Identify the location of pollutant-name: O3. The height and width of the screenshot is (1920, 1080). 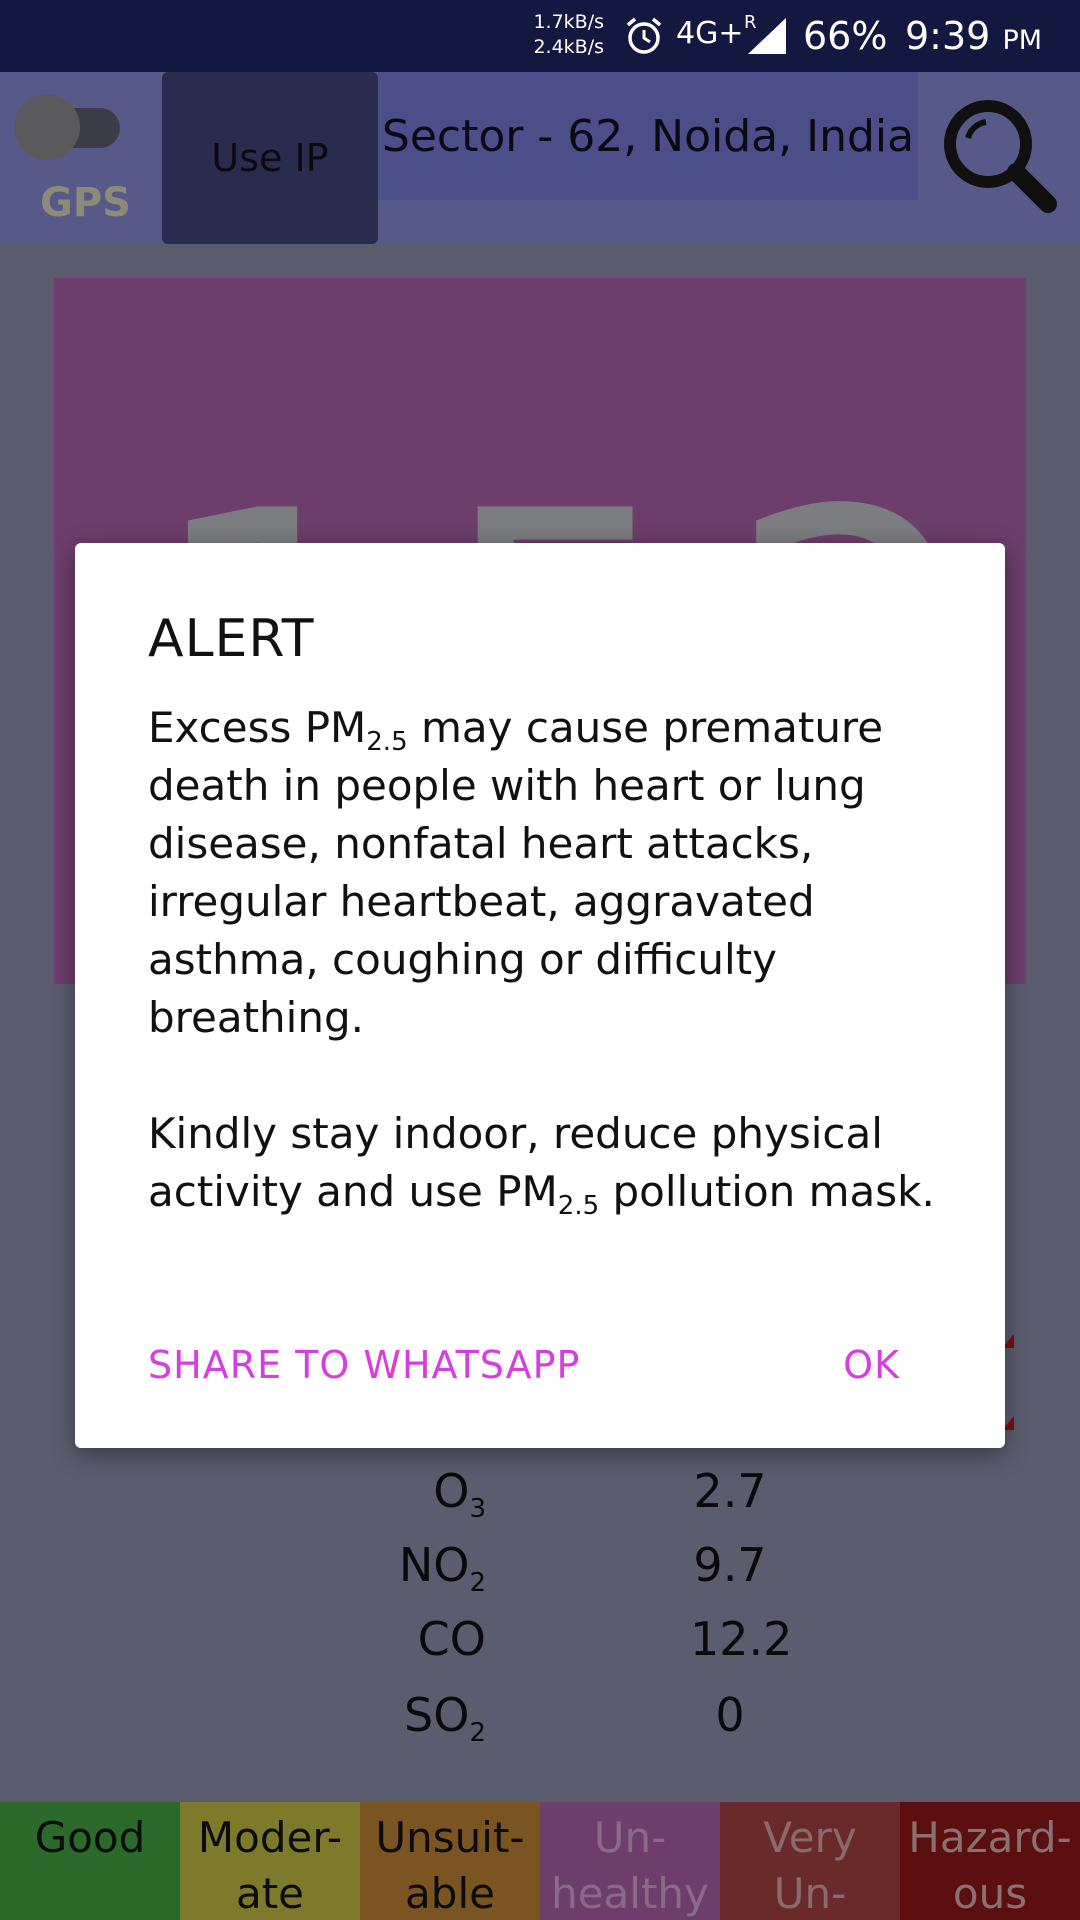
(459, 1494).